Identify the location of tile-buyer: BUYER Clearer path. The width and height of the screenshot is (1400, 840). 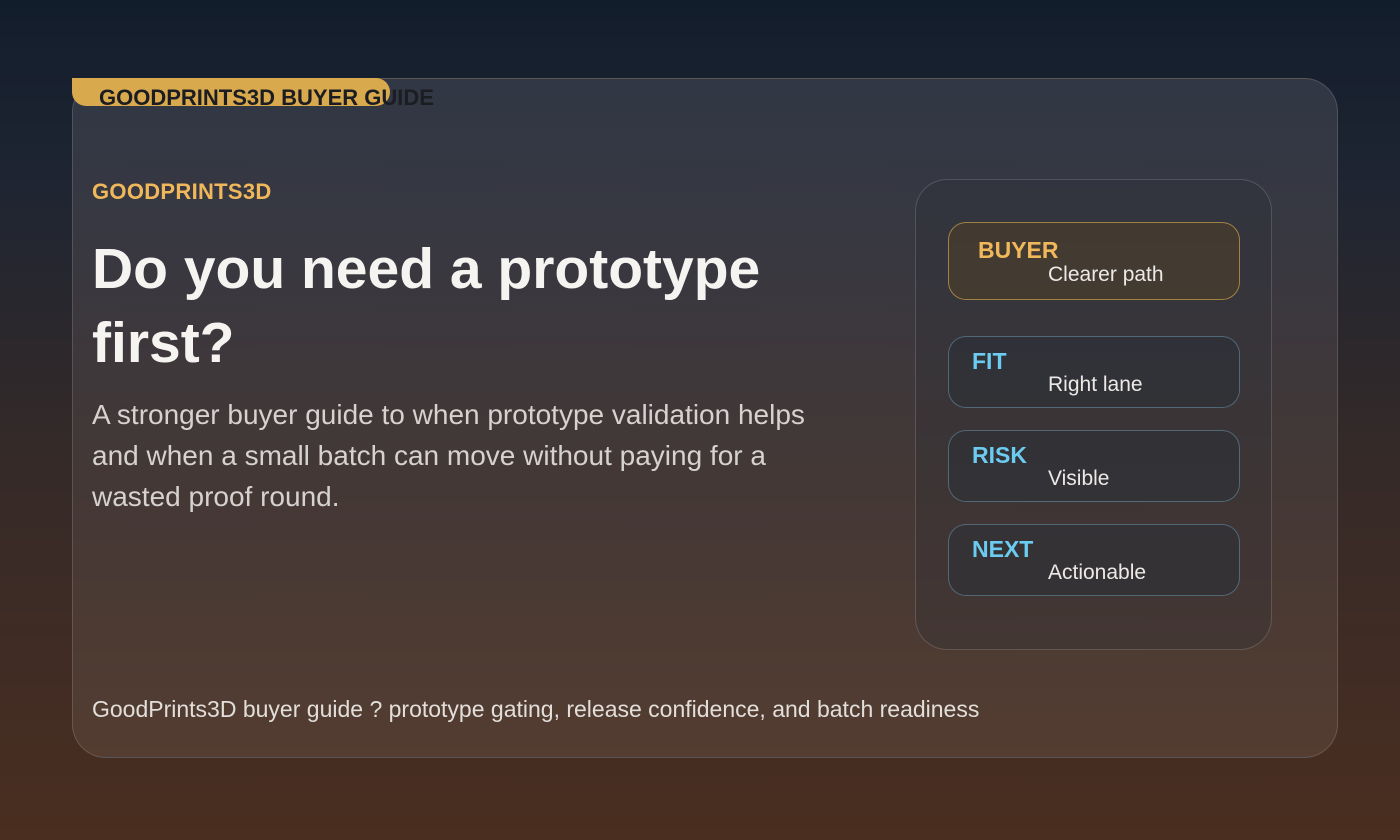
(1094, 261).